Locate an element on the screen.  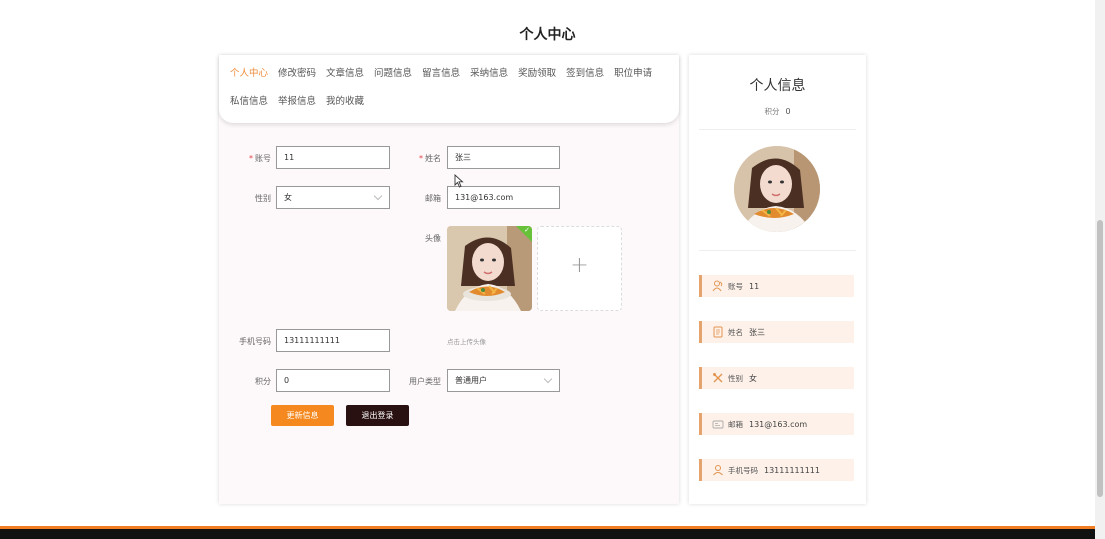
name-input: 张三 is located at coordinates (503, 157).